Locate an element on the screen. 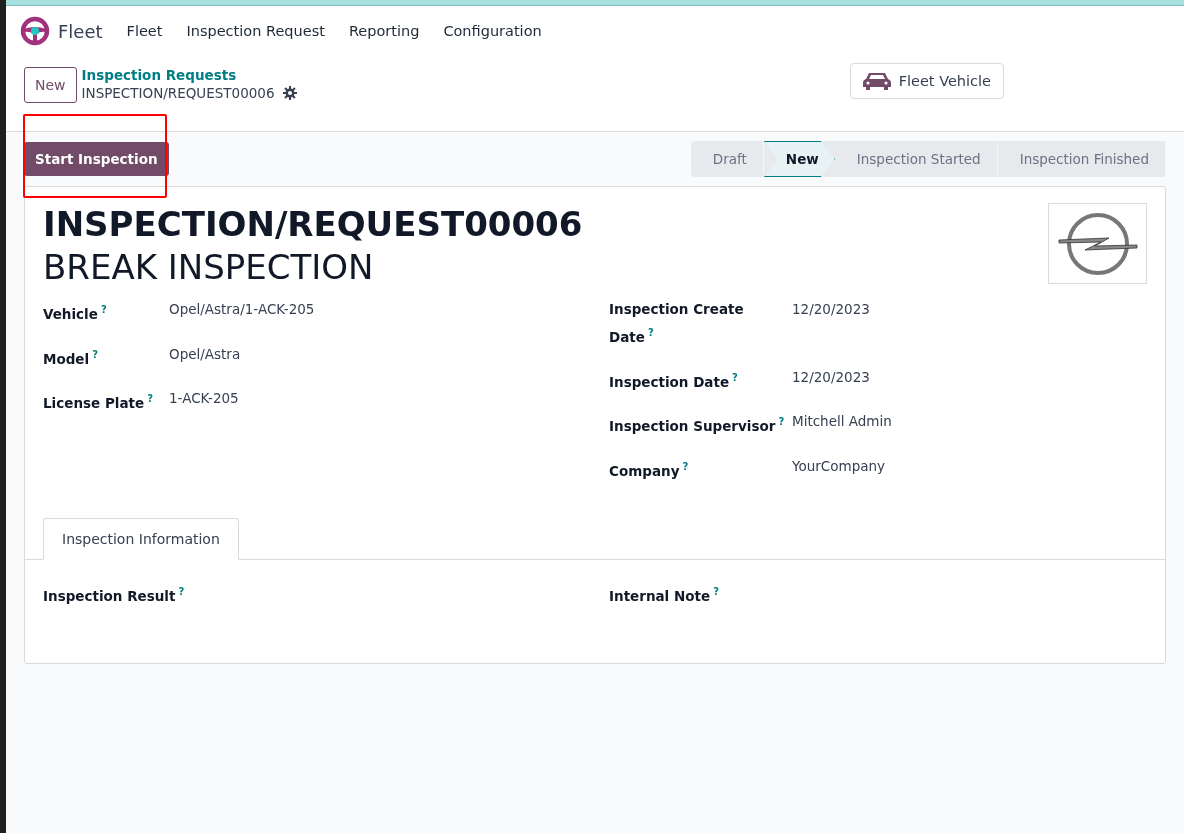  field-label: License Plate $^{?}$ is located at coordinates (98, 402).